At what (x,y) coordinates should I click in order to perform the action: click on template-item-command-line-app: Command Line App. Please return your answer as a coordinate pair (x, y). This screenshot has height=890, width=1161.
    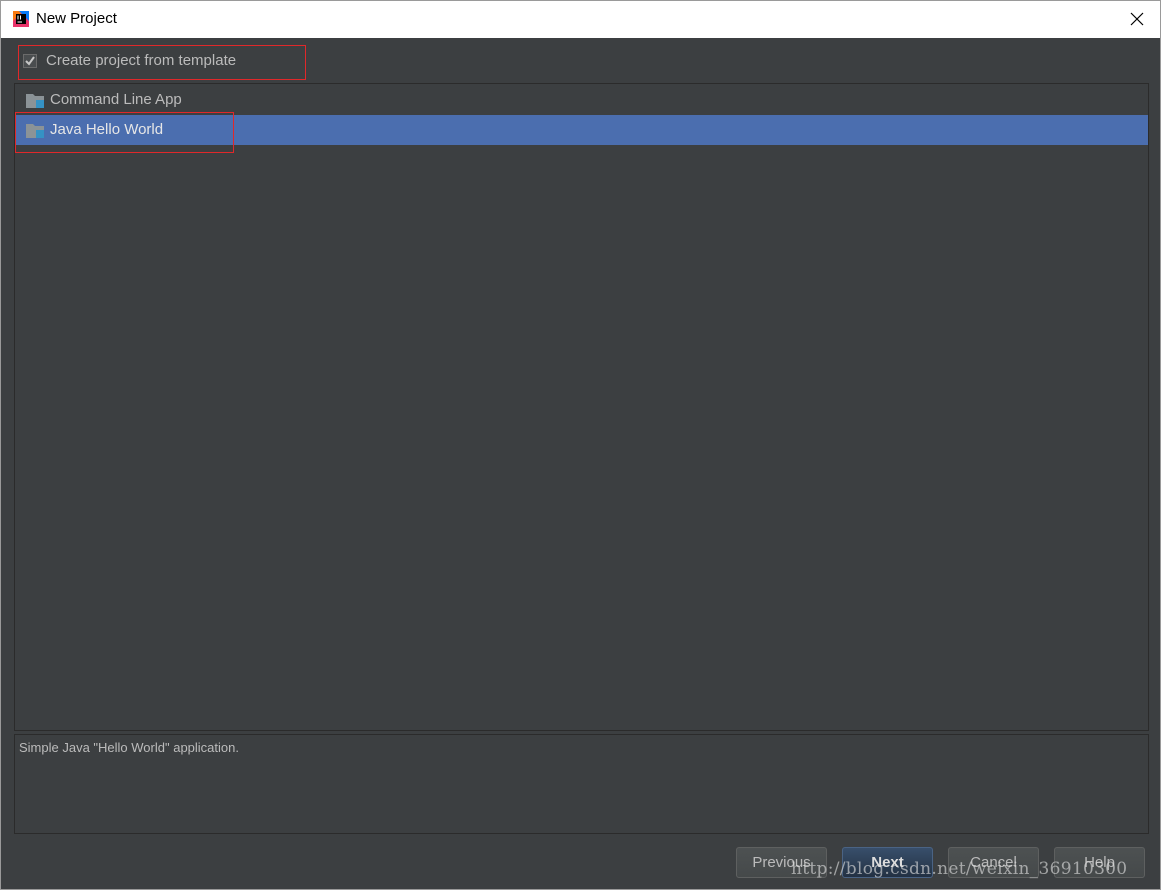
    Looking at the image, I should click on (581, 100).